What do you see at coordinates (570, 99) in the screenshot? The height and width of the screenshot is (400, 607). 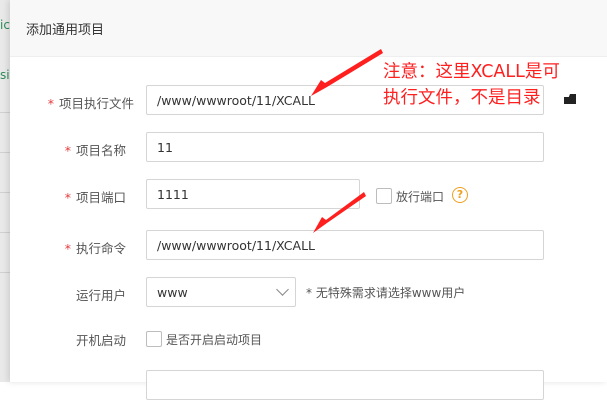 I see `folder-icon` at bounding box center [570, 99].